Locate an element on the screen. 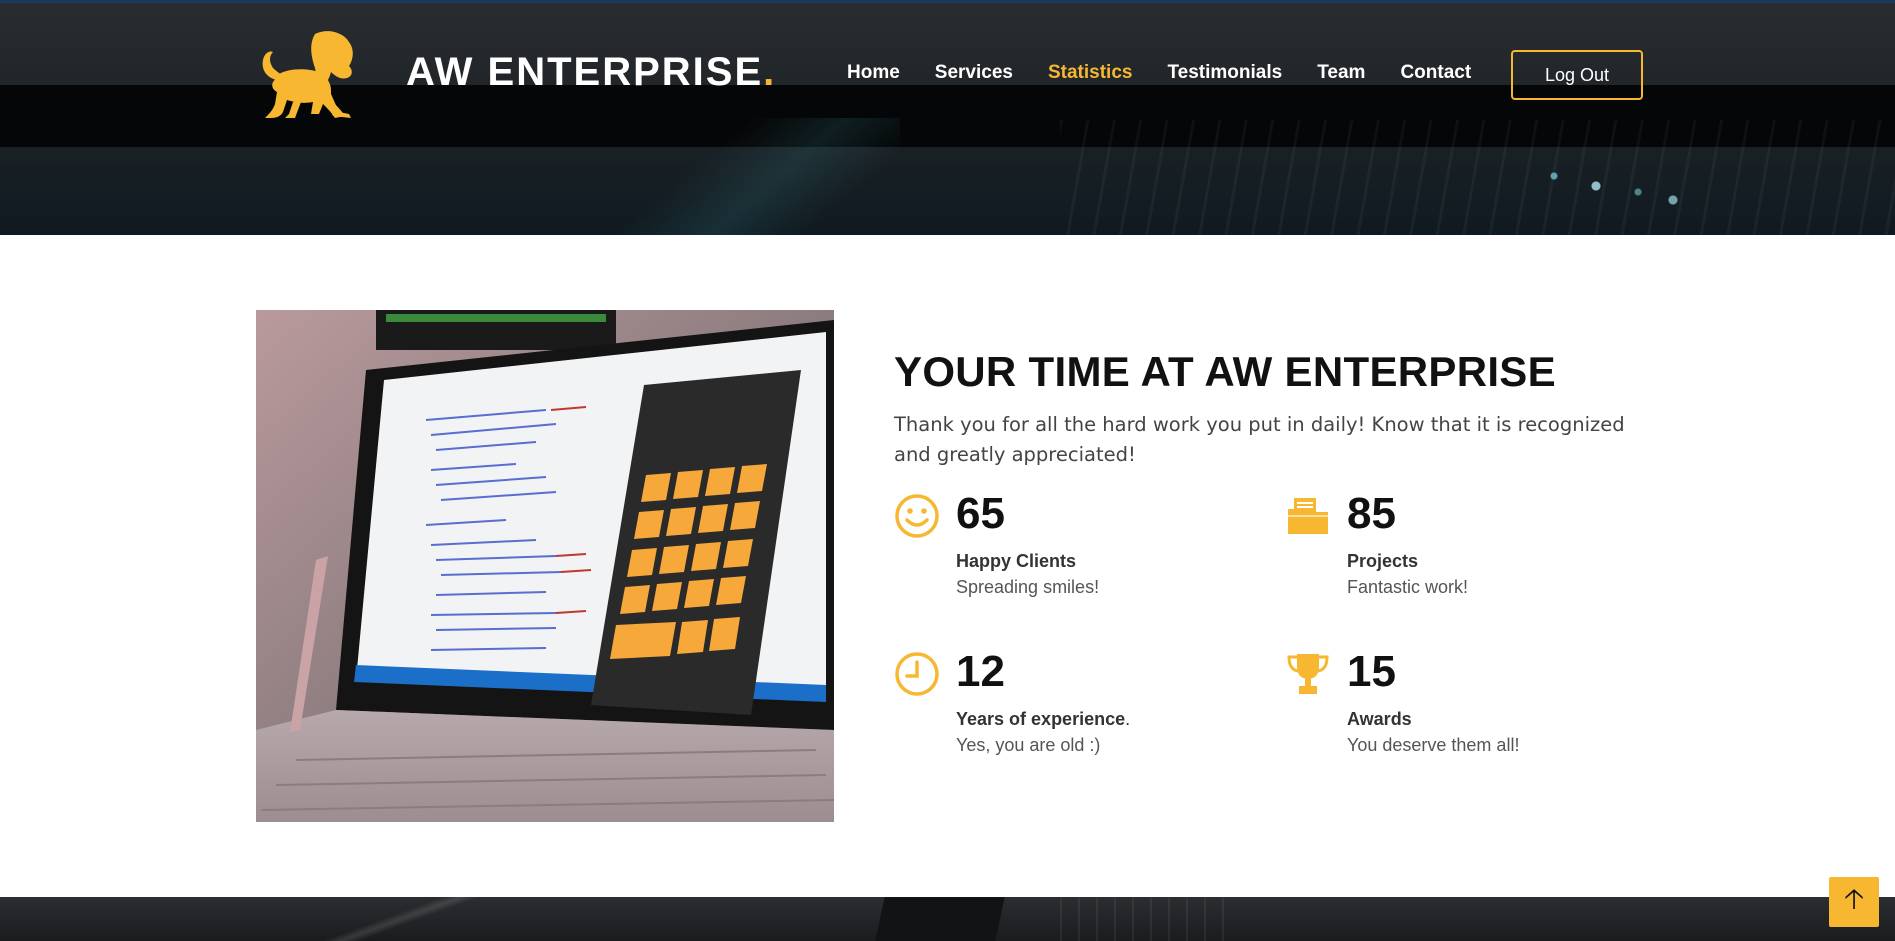 This screenshot has height=941, width=1895. folder-icon is located at coordinates (1308, 516).